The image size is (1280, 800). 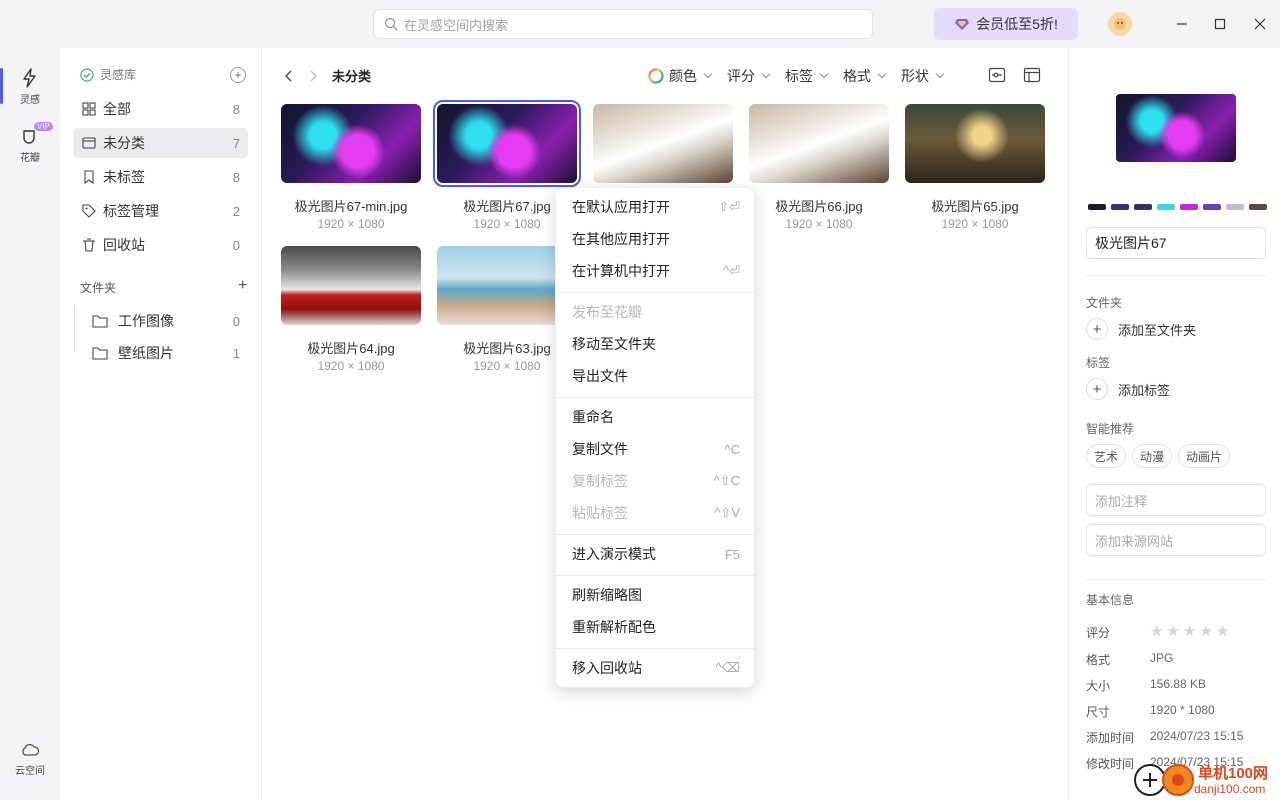 I want to click on sidebar-item-trash: 回收站 0, so click(x=160, y=245).